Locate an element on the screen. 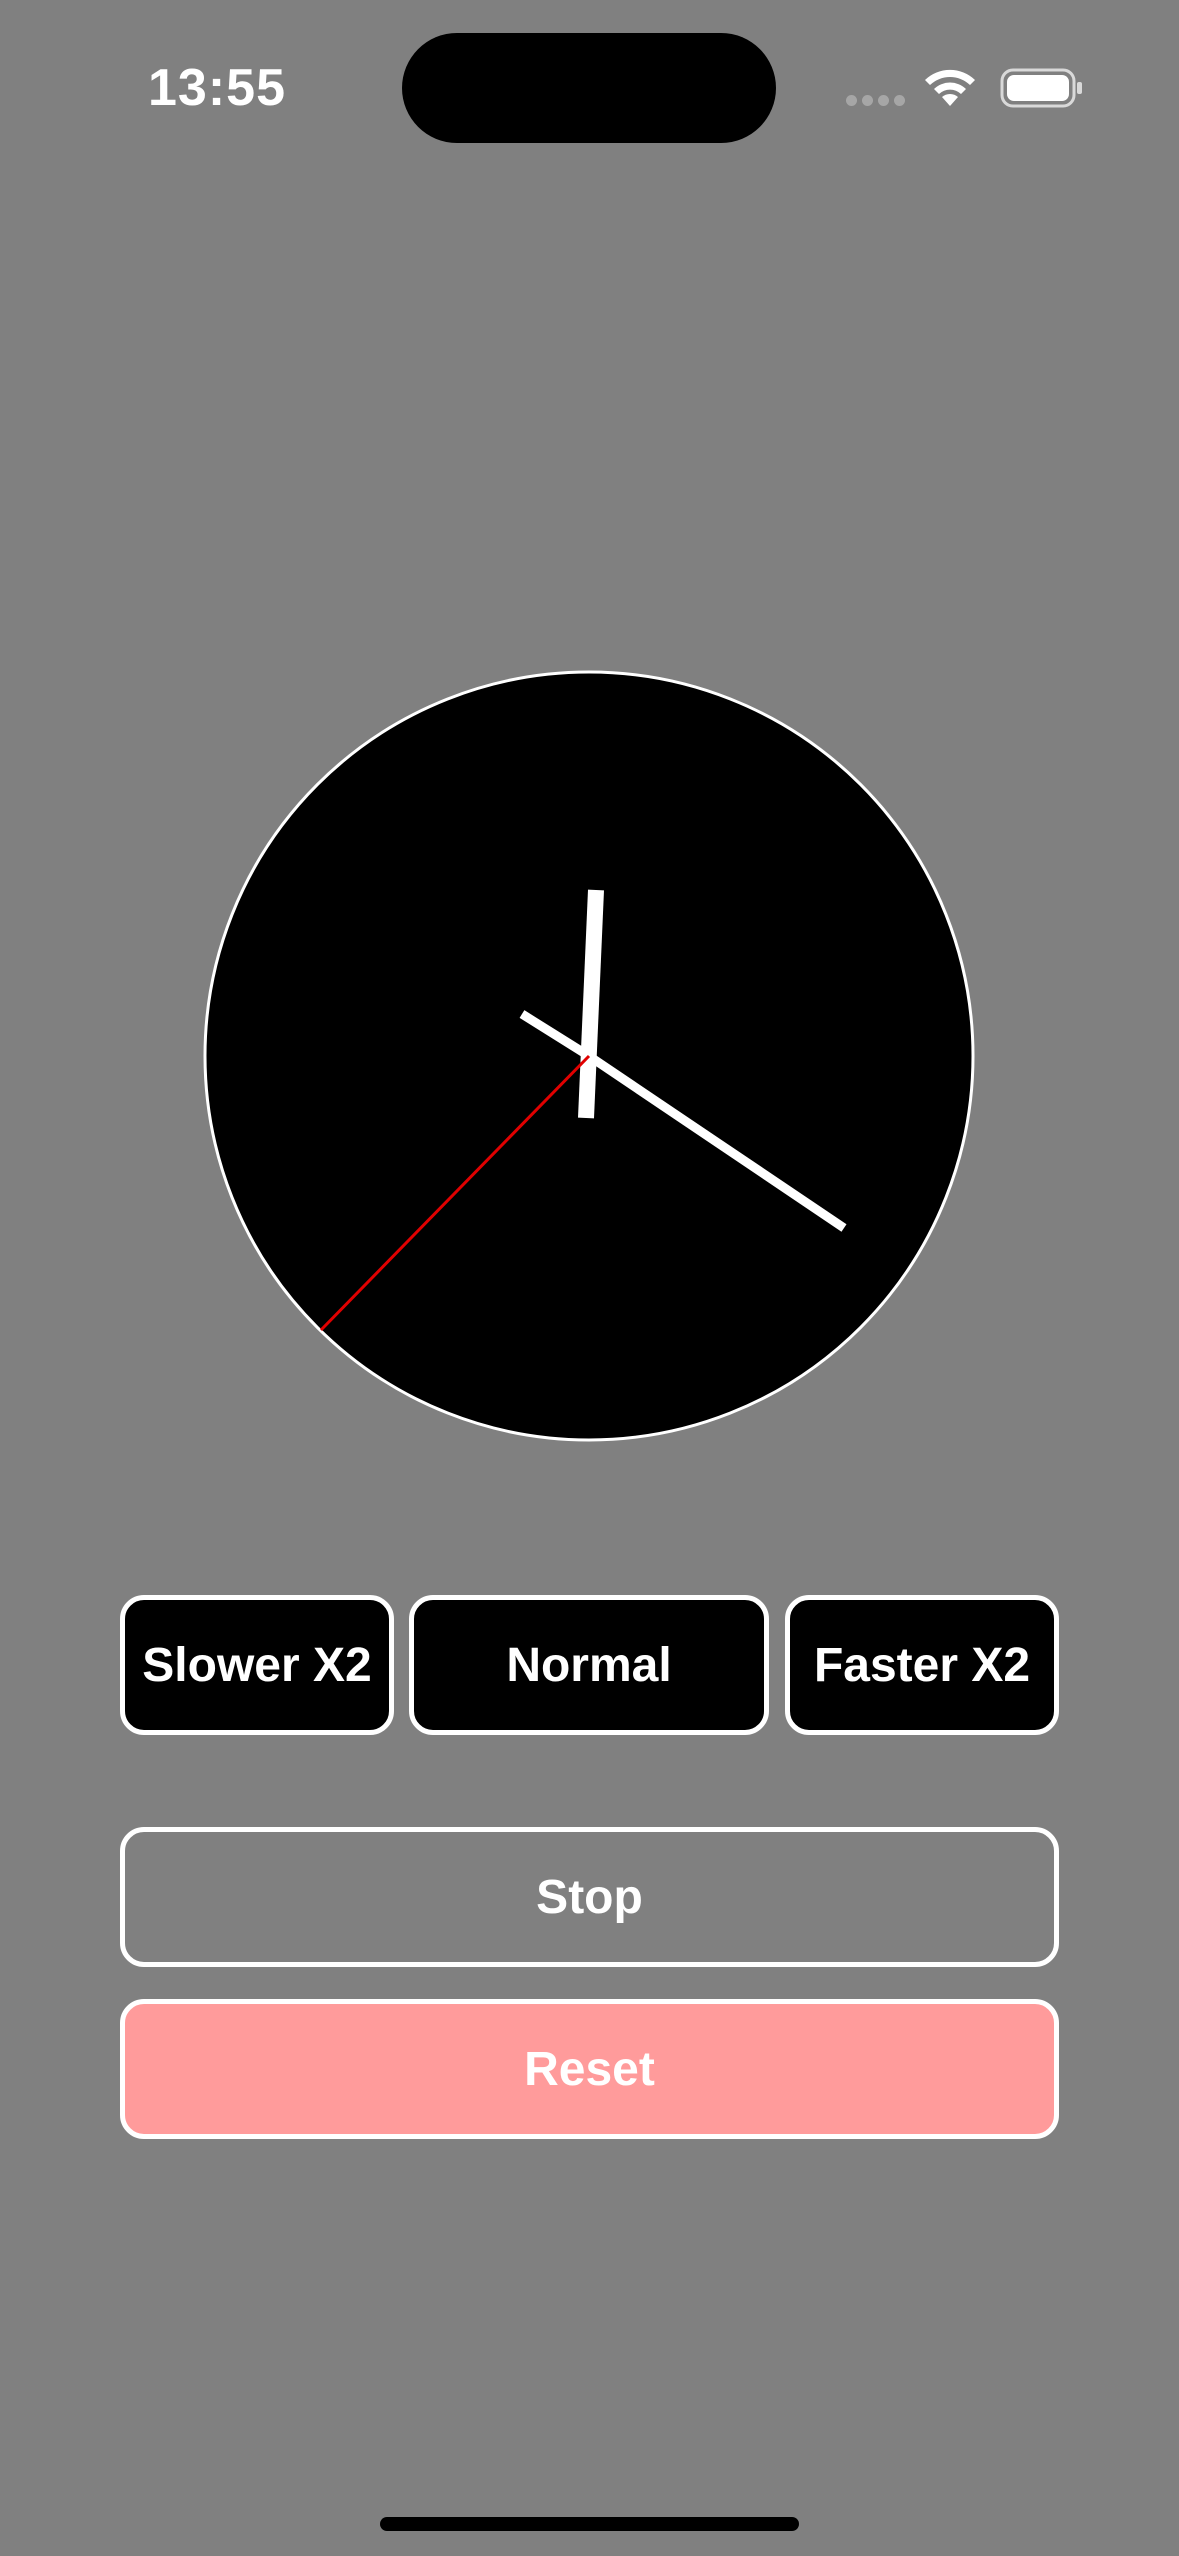 This screenshot has width=1179, height=2556. wifi-icon is located at coordinates (950, 87).